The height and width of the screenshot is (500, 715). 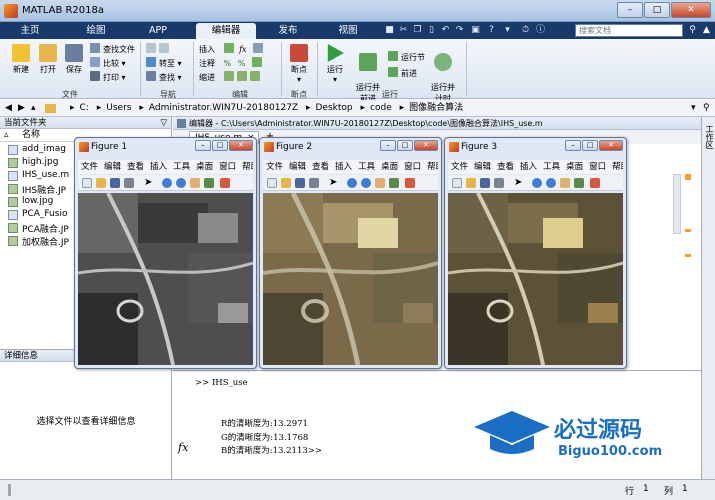 I want to click on comment-button: 注释 % %, so click(x=232, y=63).